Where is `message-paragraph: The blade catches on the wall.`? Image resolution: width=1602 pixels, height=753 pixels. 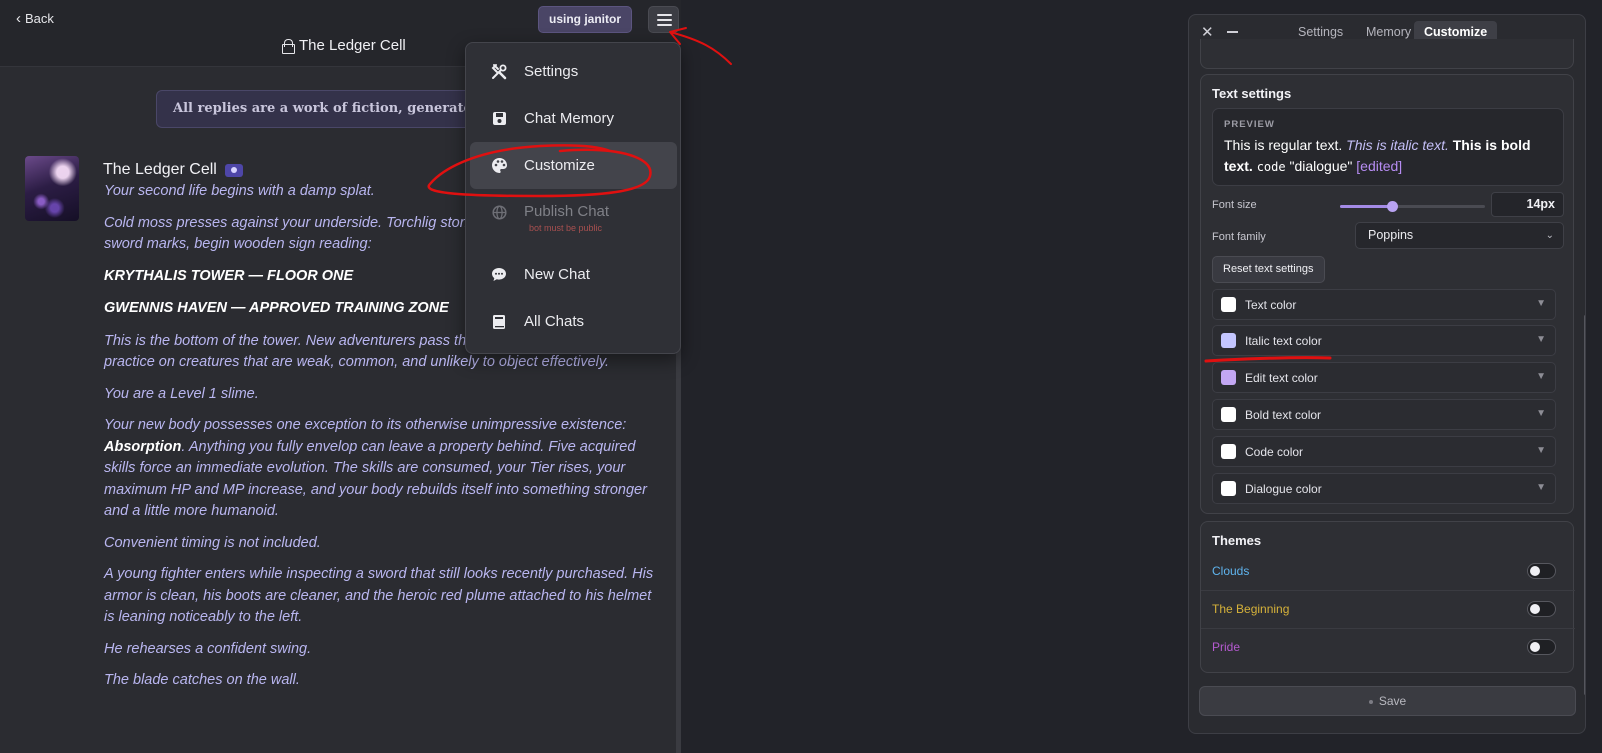 message-paragraph: The blade catches on the wall. is located at coordinates (202, 680).